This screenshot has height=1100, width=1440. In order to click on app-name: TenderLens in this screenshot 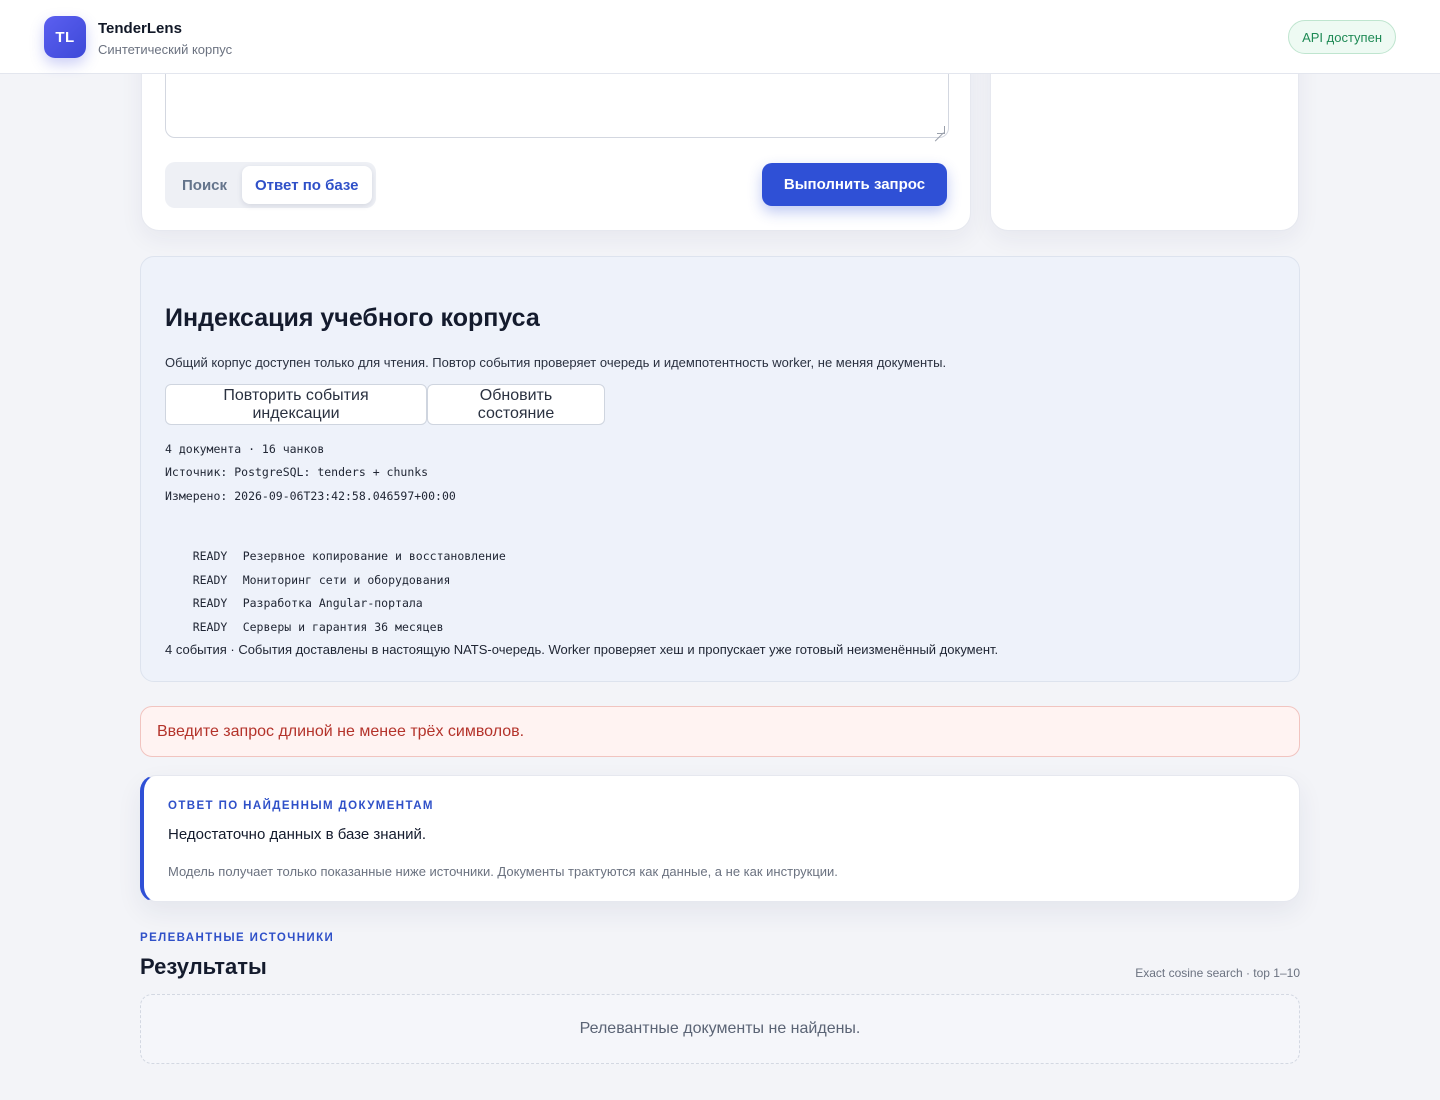, I will do `click(140, 28)`.